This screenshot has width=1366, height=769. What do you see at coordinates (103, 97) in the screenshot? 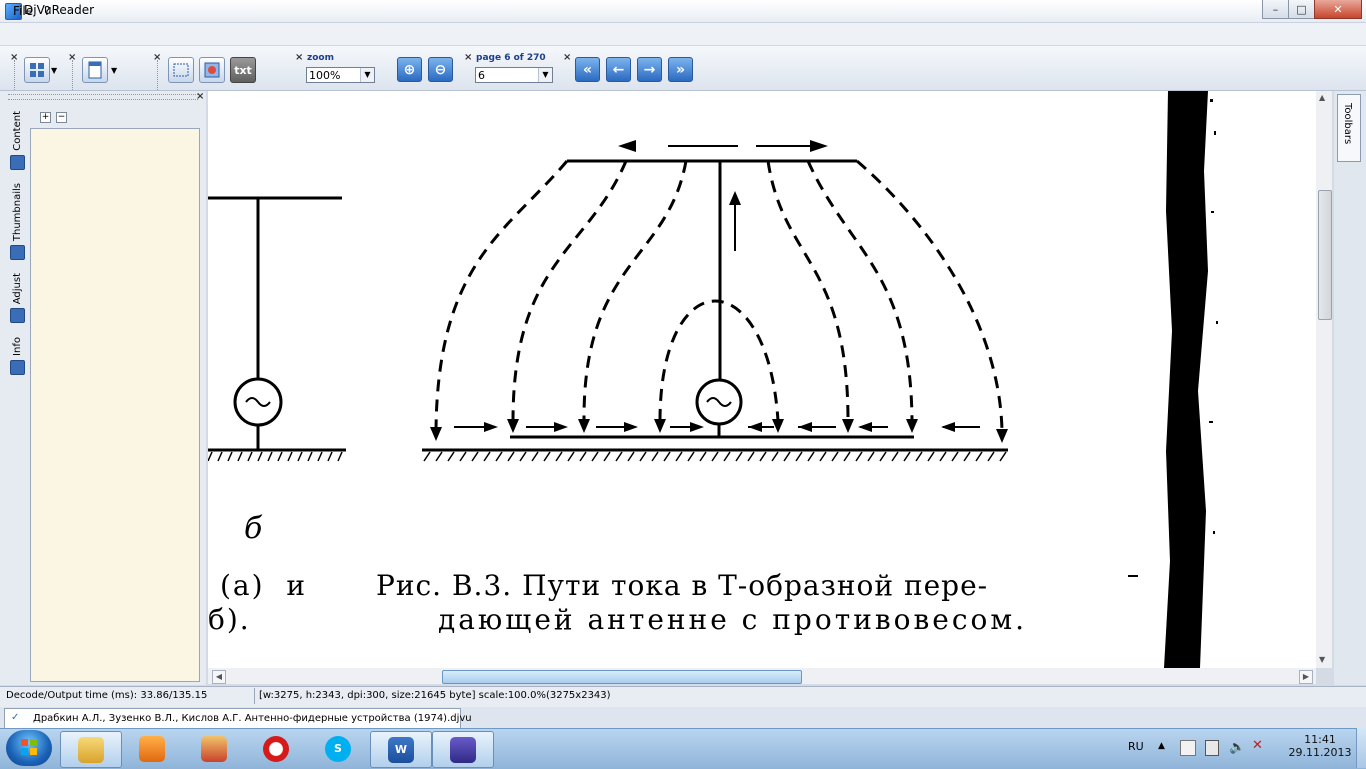
I see `panel-grip` at bounding box center [103, 97].